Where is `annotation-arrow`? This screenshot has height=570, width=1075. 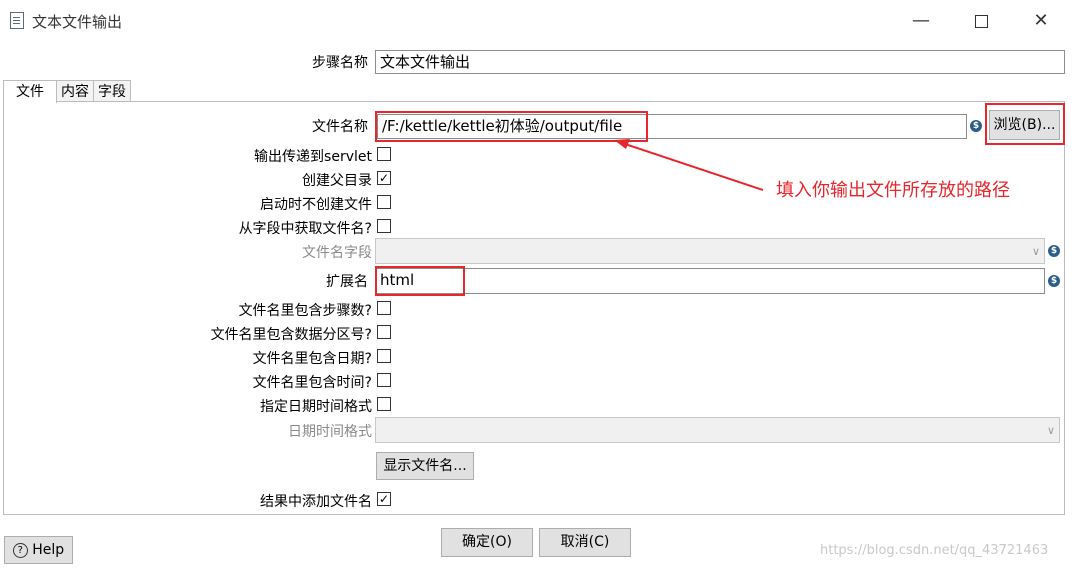 annotation-arrow is located at coordinates (689, 165).